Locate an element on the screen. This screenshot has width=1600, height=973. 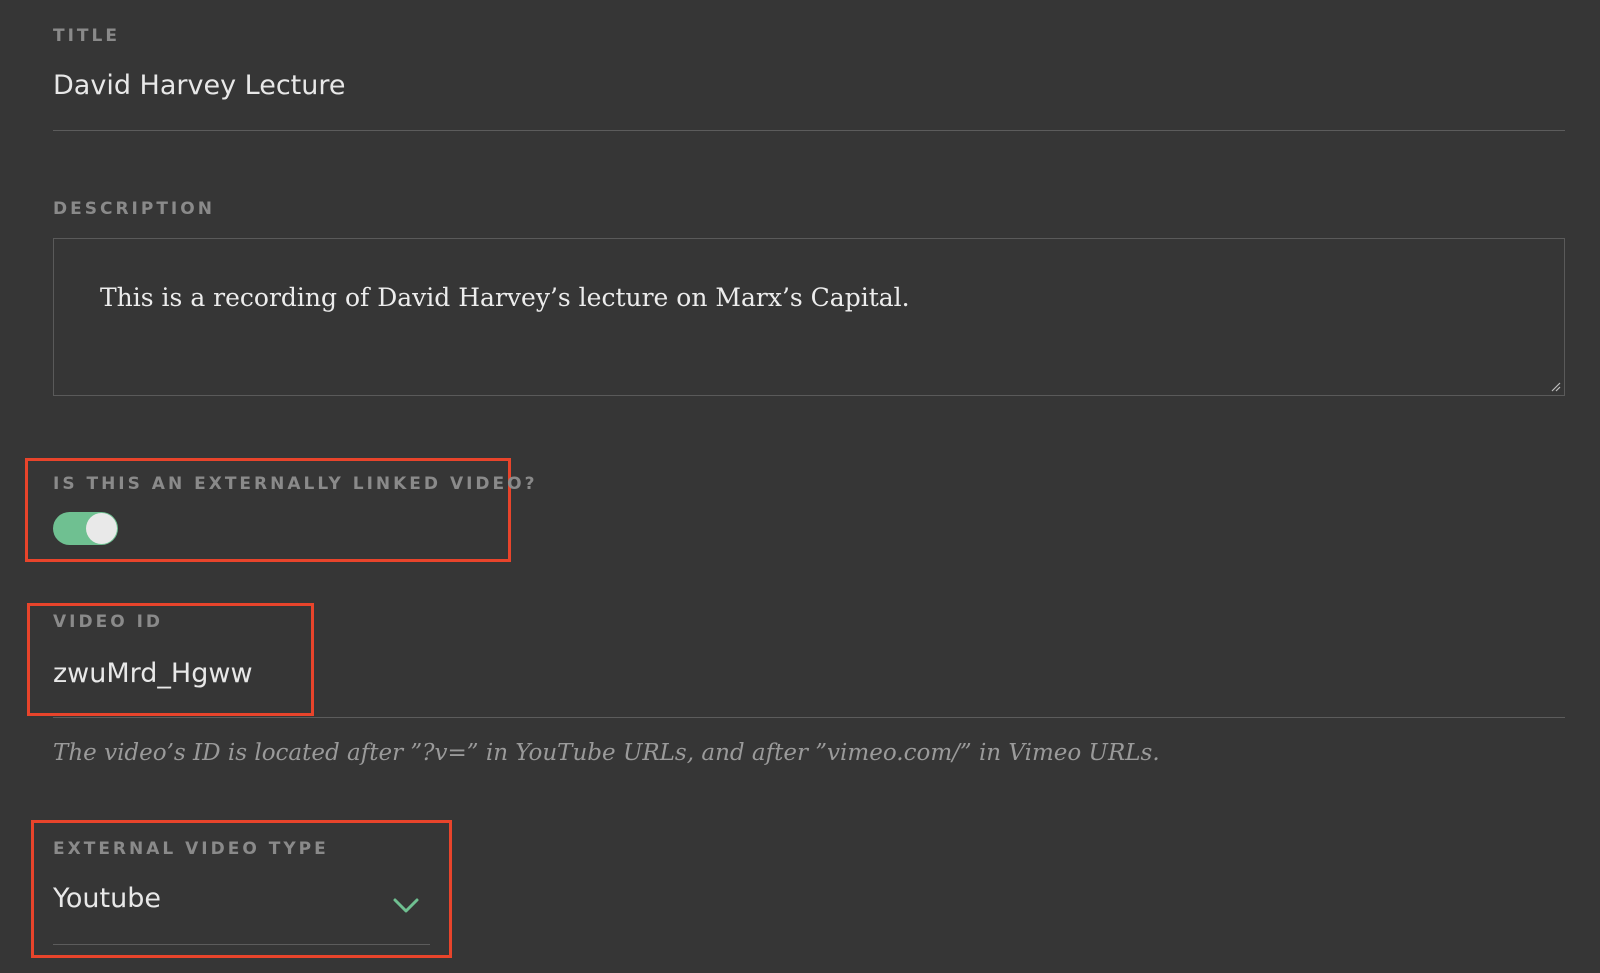
external-link-label: IS THIS AN EXTERNALLY LINKED VIDEO? is located at coordinates (295, 484).